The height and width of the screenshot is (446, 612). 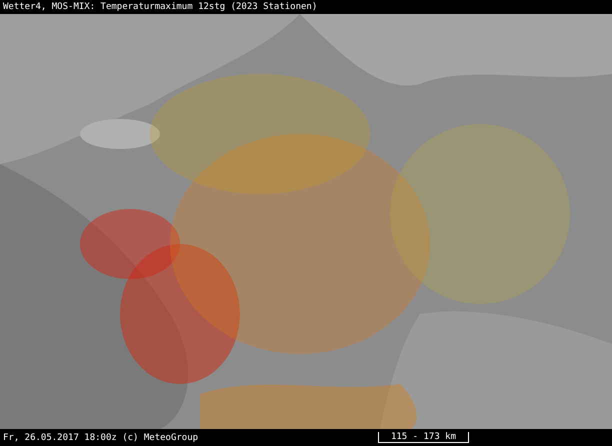 I want to click on map-title: Wetter4, MOS-MIX: Temperaturmaximum 12stg (2023 Stationen), so click(x=160, y=7).